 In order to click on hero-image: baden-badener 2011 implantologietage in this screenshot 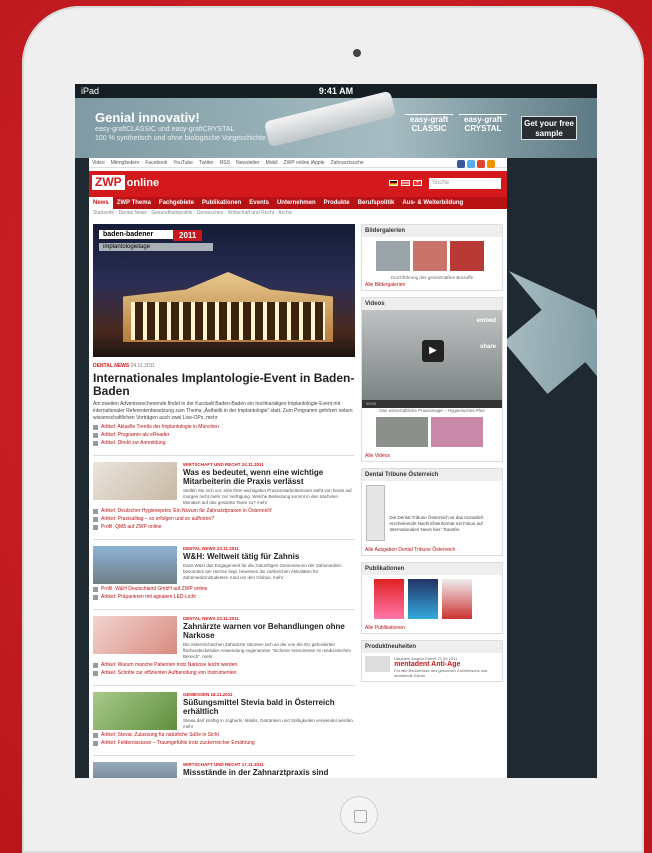, I will do `click(224, 290)`.